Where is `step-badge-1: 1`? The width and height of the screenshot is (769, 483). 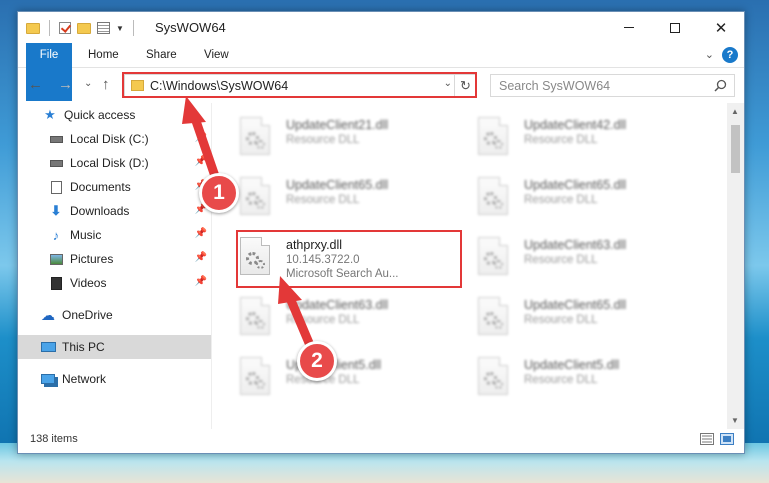 step-badge-1: 1 is located at coordinates (219, 193).